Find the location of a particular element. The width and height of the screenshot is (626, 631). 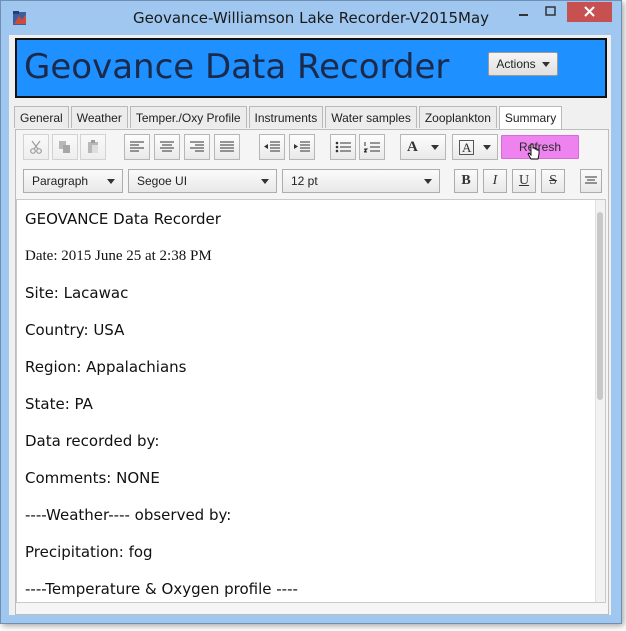

align-left-icon is located at coordinates (137, 146).